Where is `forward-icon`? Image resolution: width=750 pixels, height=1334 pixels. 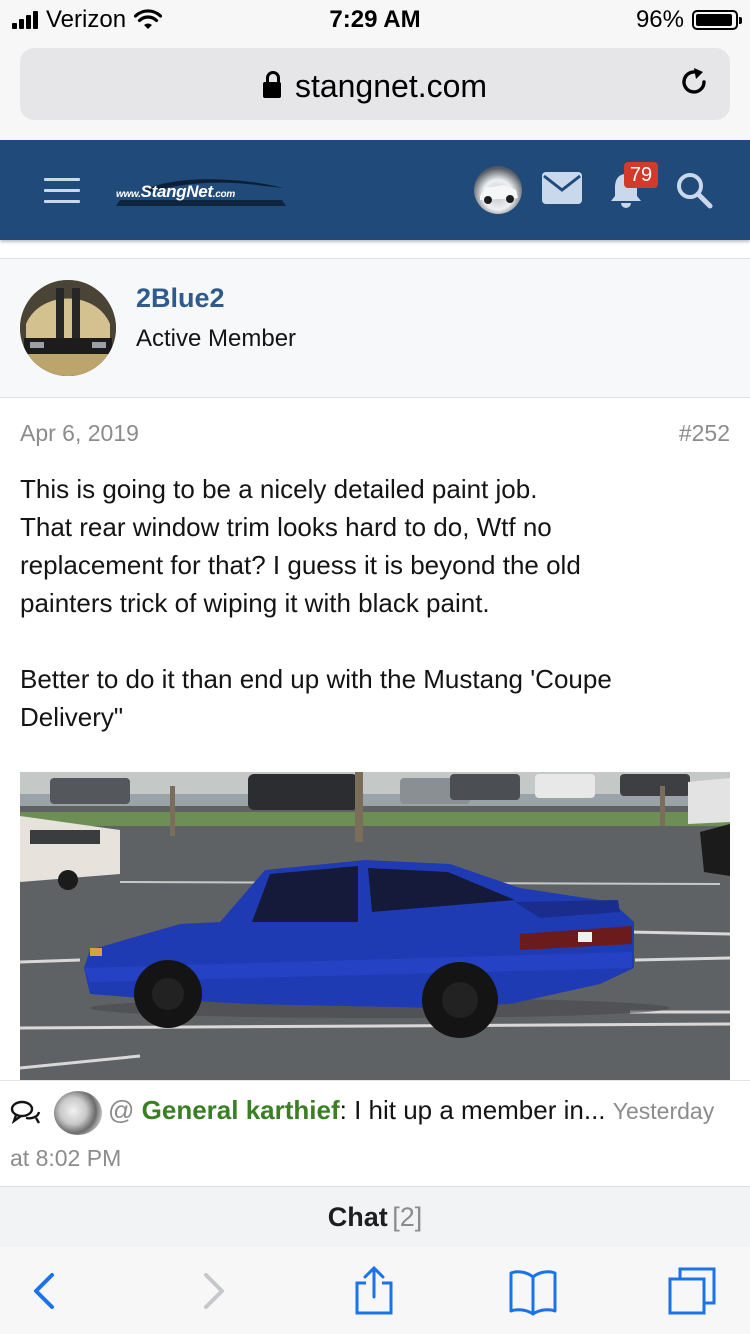 forward-icon is located at coordinates (213, 1291).